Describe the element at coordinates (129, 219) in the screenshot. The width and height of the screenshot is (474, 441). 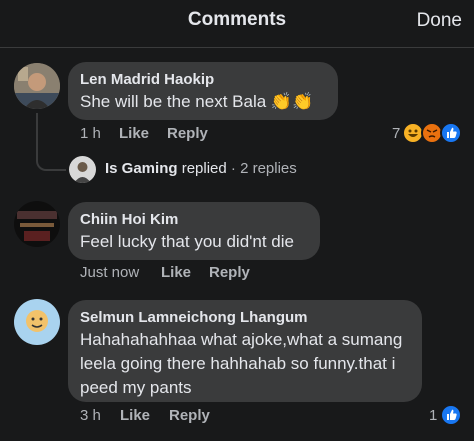
I see `comment-author: Chiin Hoi Kim` at that location.